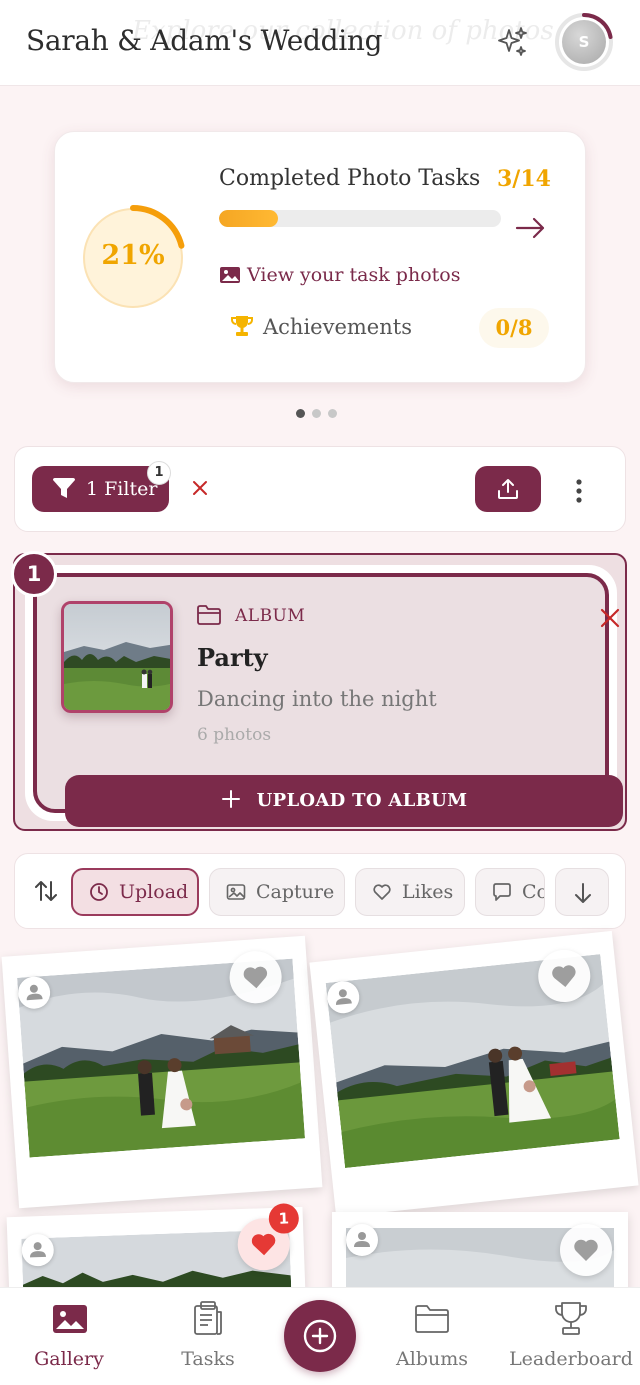  I want to click on album-type-label: ALBUM, so click(251, 615).